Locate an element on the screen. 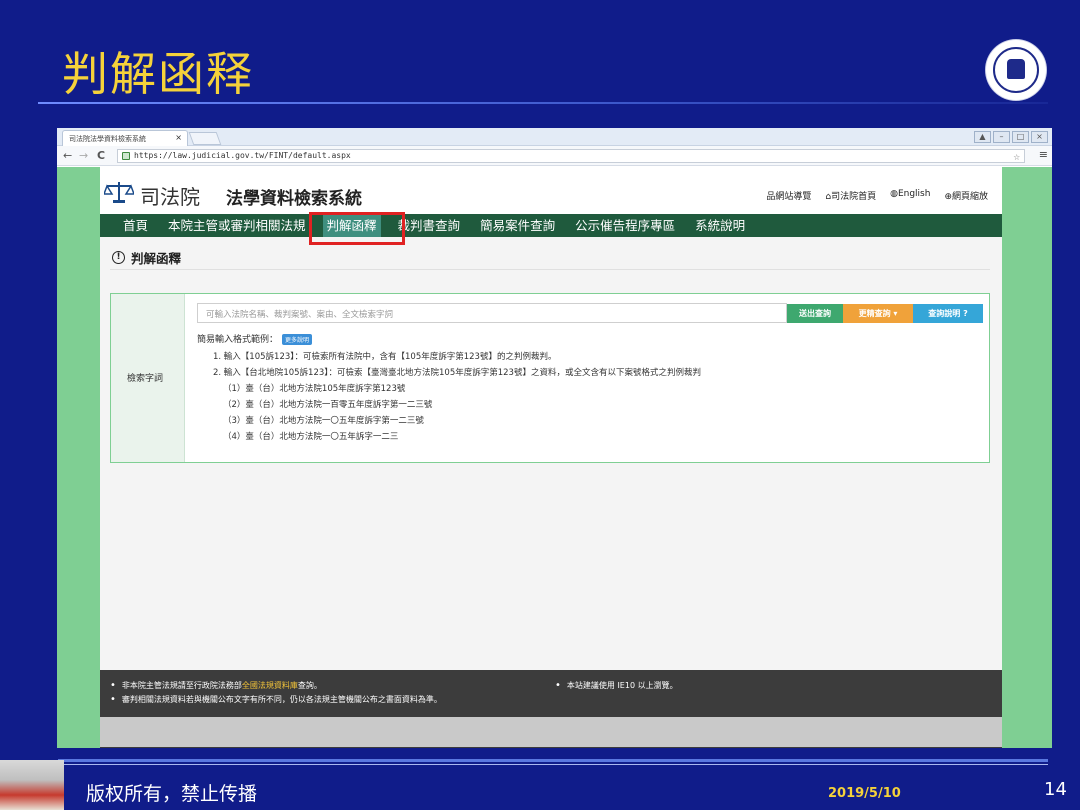 This screenshot has height=810, width=1080. slide-title: 判解函释 is located at coordinates (158, 74).